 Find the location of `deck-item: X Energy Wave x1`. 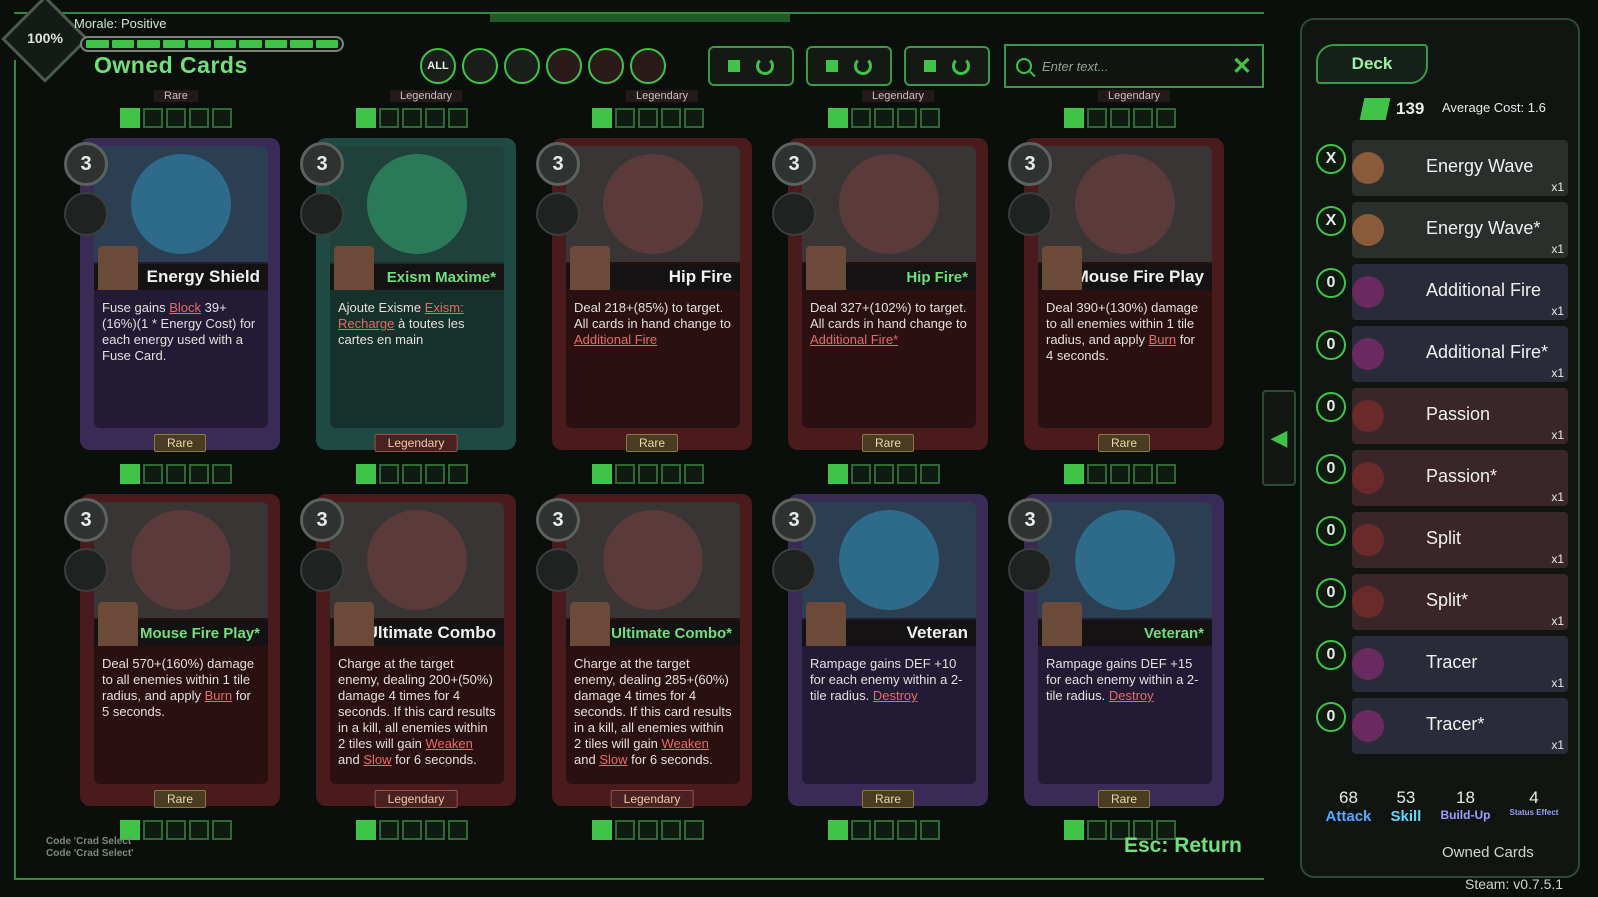

deck-item: X Energy Wave x1 is located at coordinates (1442, 168).